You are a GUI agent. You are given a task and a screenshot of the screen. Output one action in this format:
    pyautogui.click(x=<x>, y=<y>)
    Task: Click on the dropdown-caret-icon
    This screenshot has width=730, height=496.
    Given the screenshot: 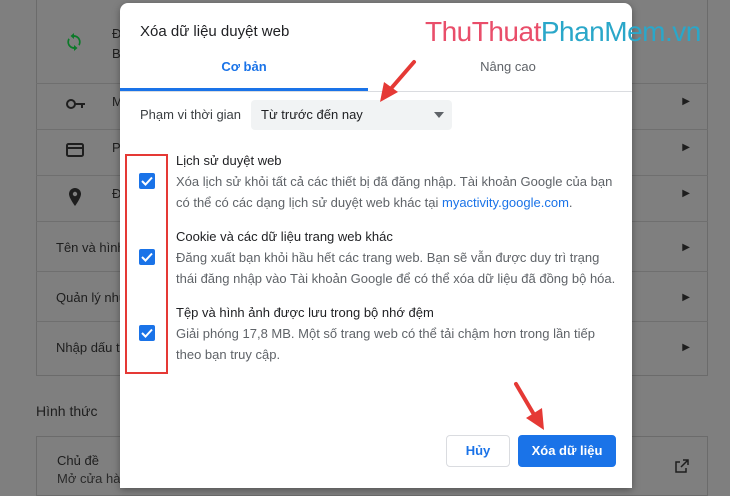 What is the action you would take?
    pyautogui.click(x=439, y=115)
    